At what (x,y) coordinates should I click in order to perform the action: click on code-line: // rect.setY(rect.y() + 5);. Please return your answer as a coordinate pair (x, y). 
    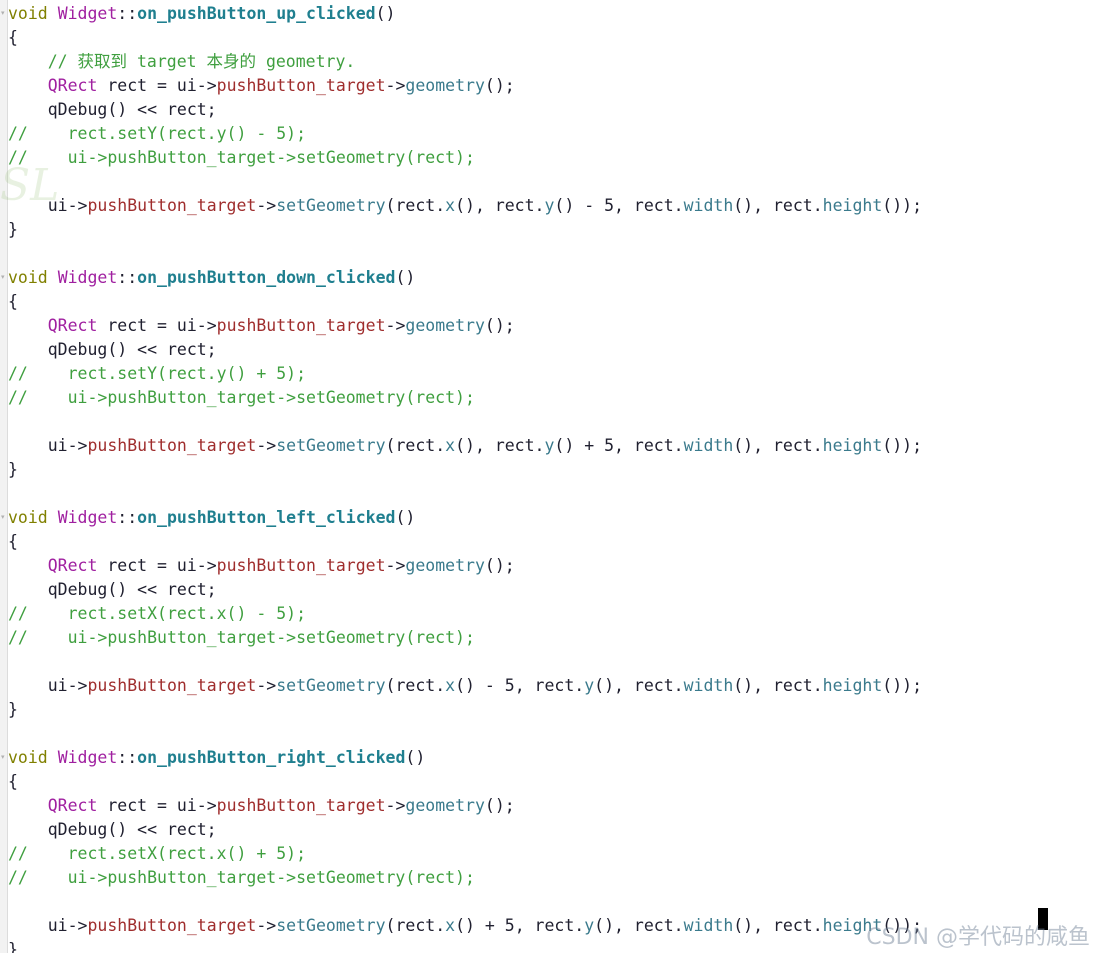
    Looking at the image, I should click on (157, 374).